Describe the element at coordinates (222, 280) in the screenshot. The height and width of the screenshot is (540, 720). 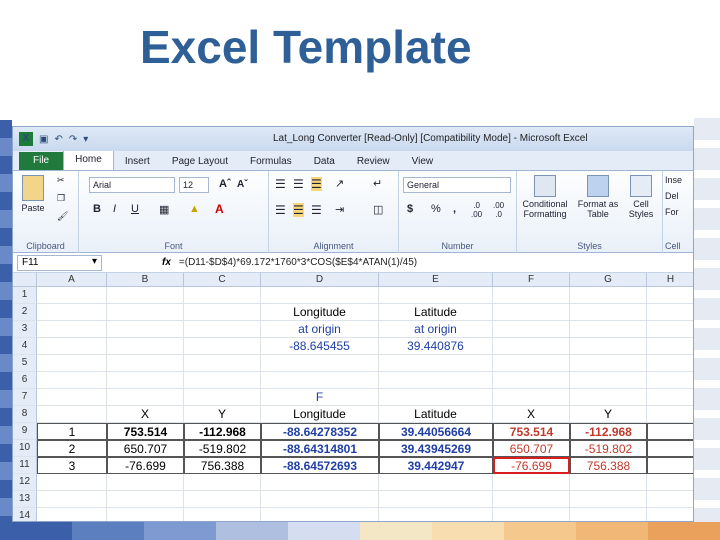
I see `column-header-c: C` at that location.